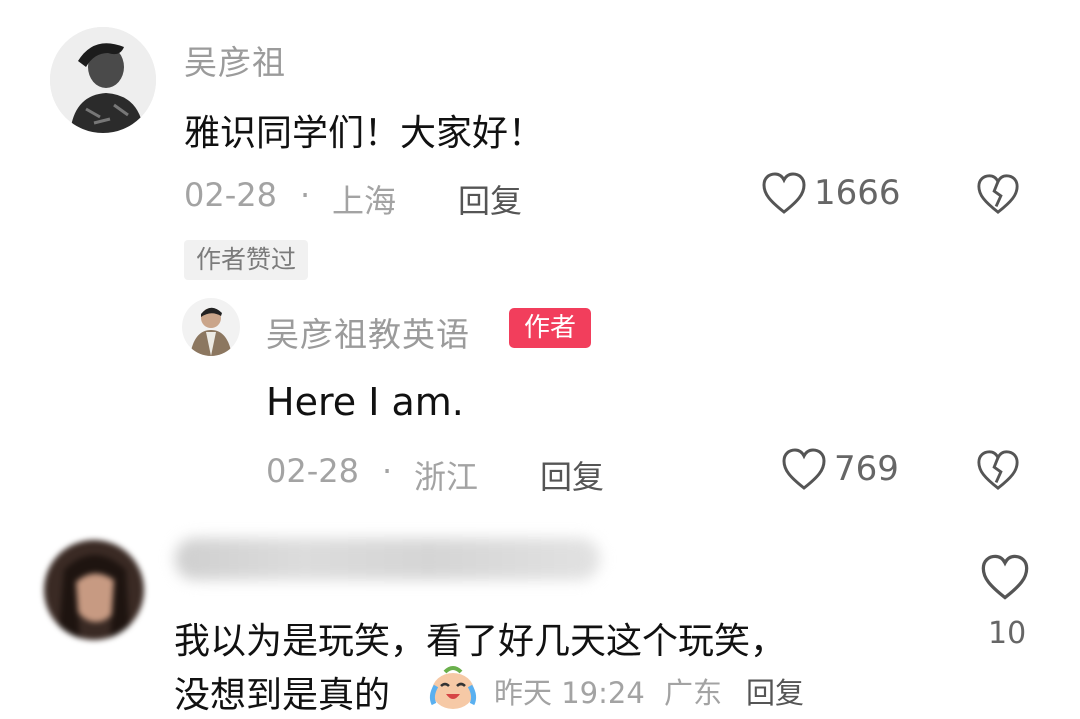  I want to click on like-count: 10, so click(1007, 633).